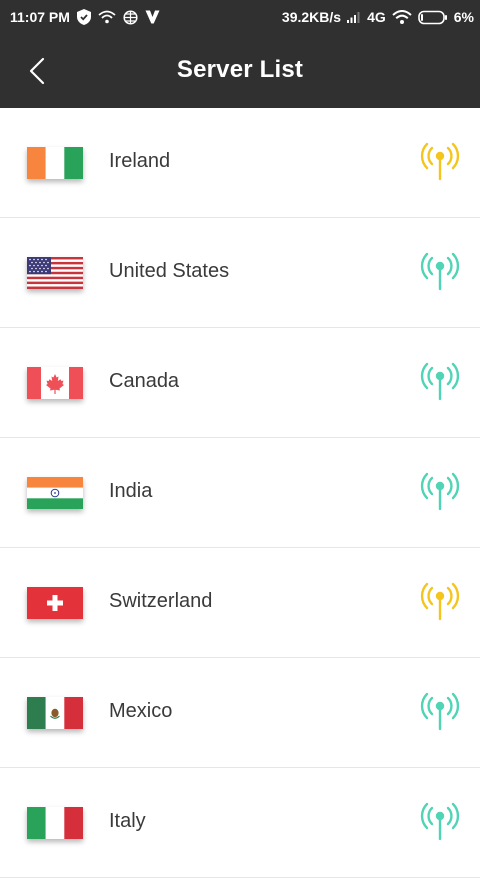  What do you see at coordinates (140, 161) in the screenshot?
I see `server-name: Ireland` at bounding box center [140, 161].